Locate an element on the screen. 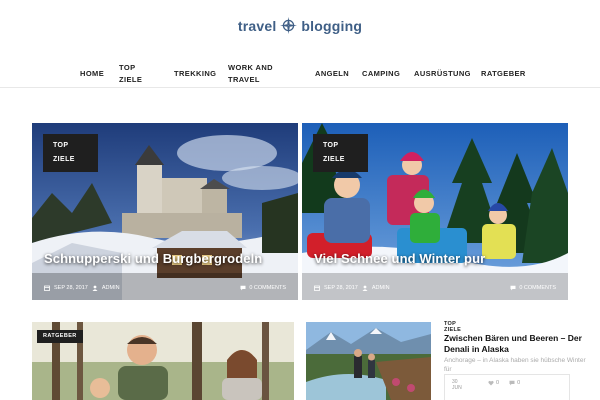  nav-item-camping: Camping is located at coordinates (381, 74).